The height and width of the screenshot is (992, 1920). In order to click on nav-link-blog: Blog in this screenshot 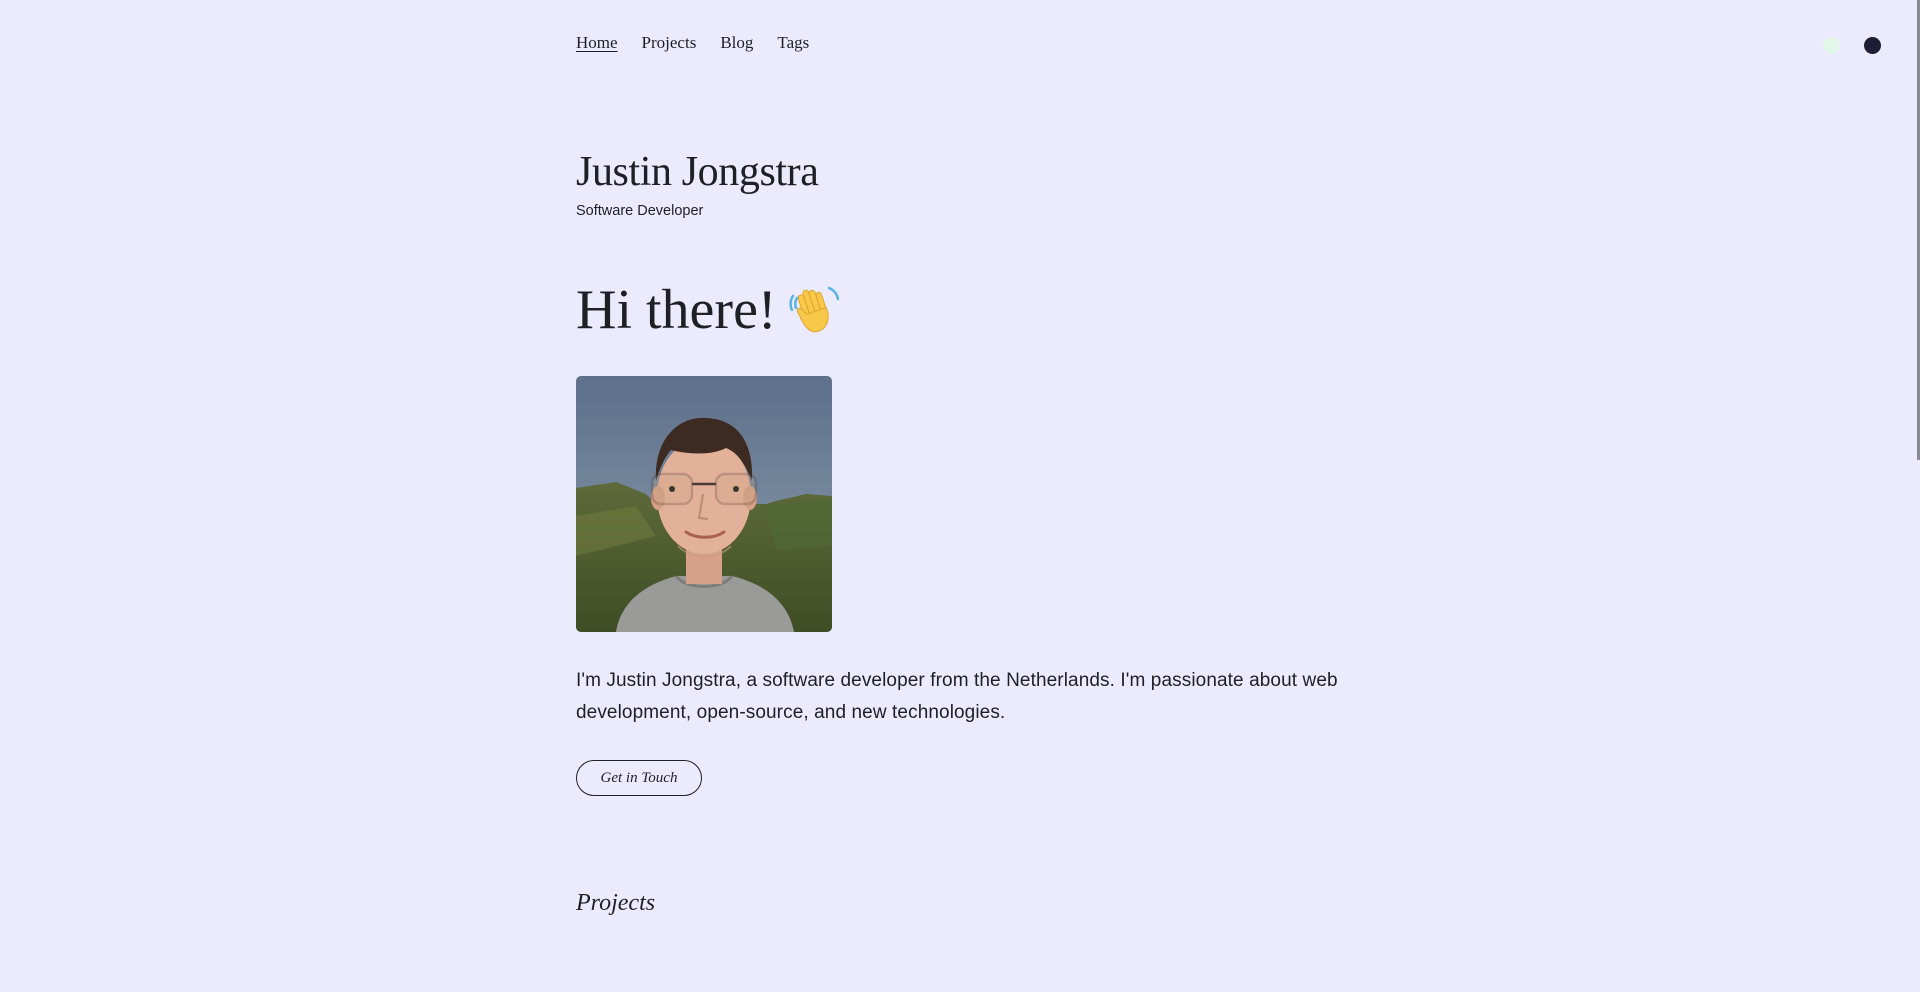, I will do `click(736, 43)`.